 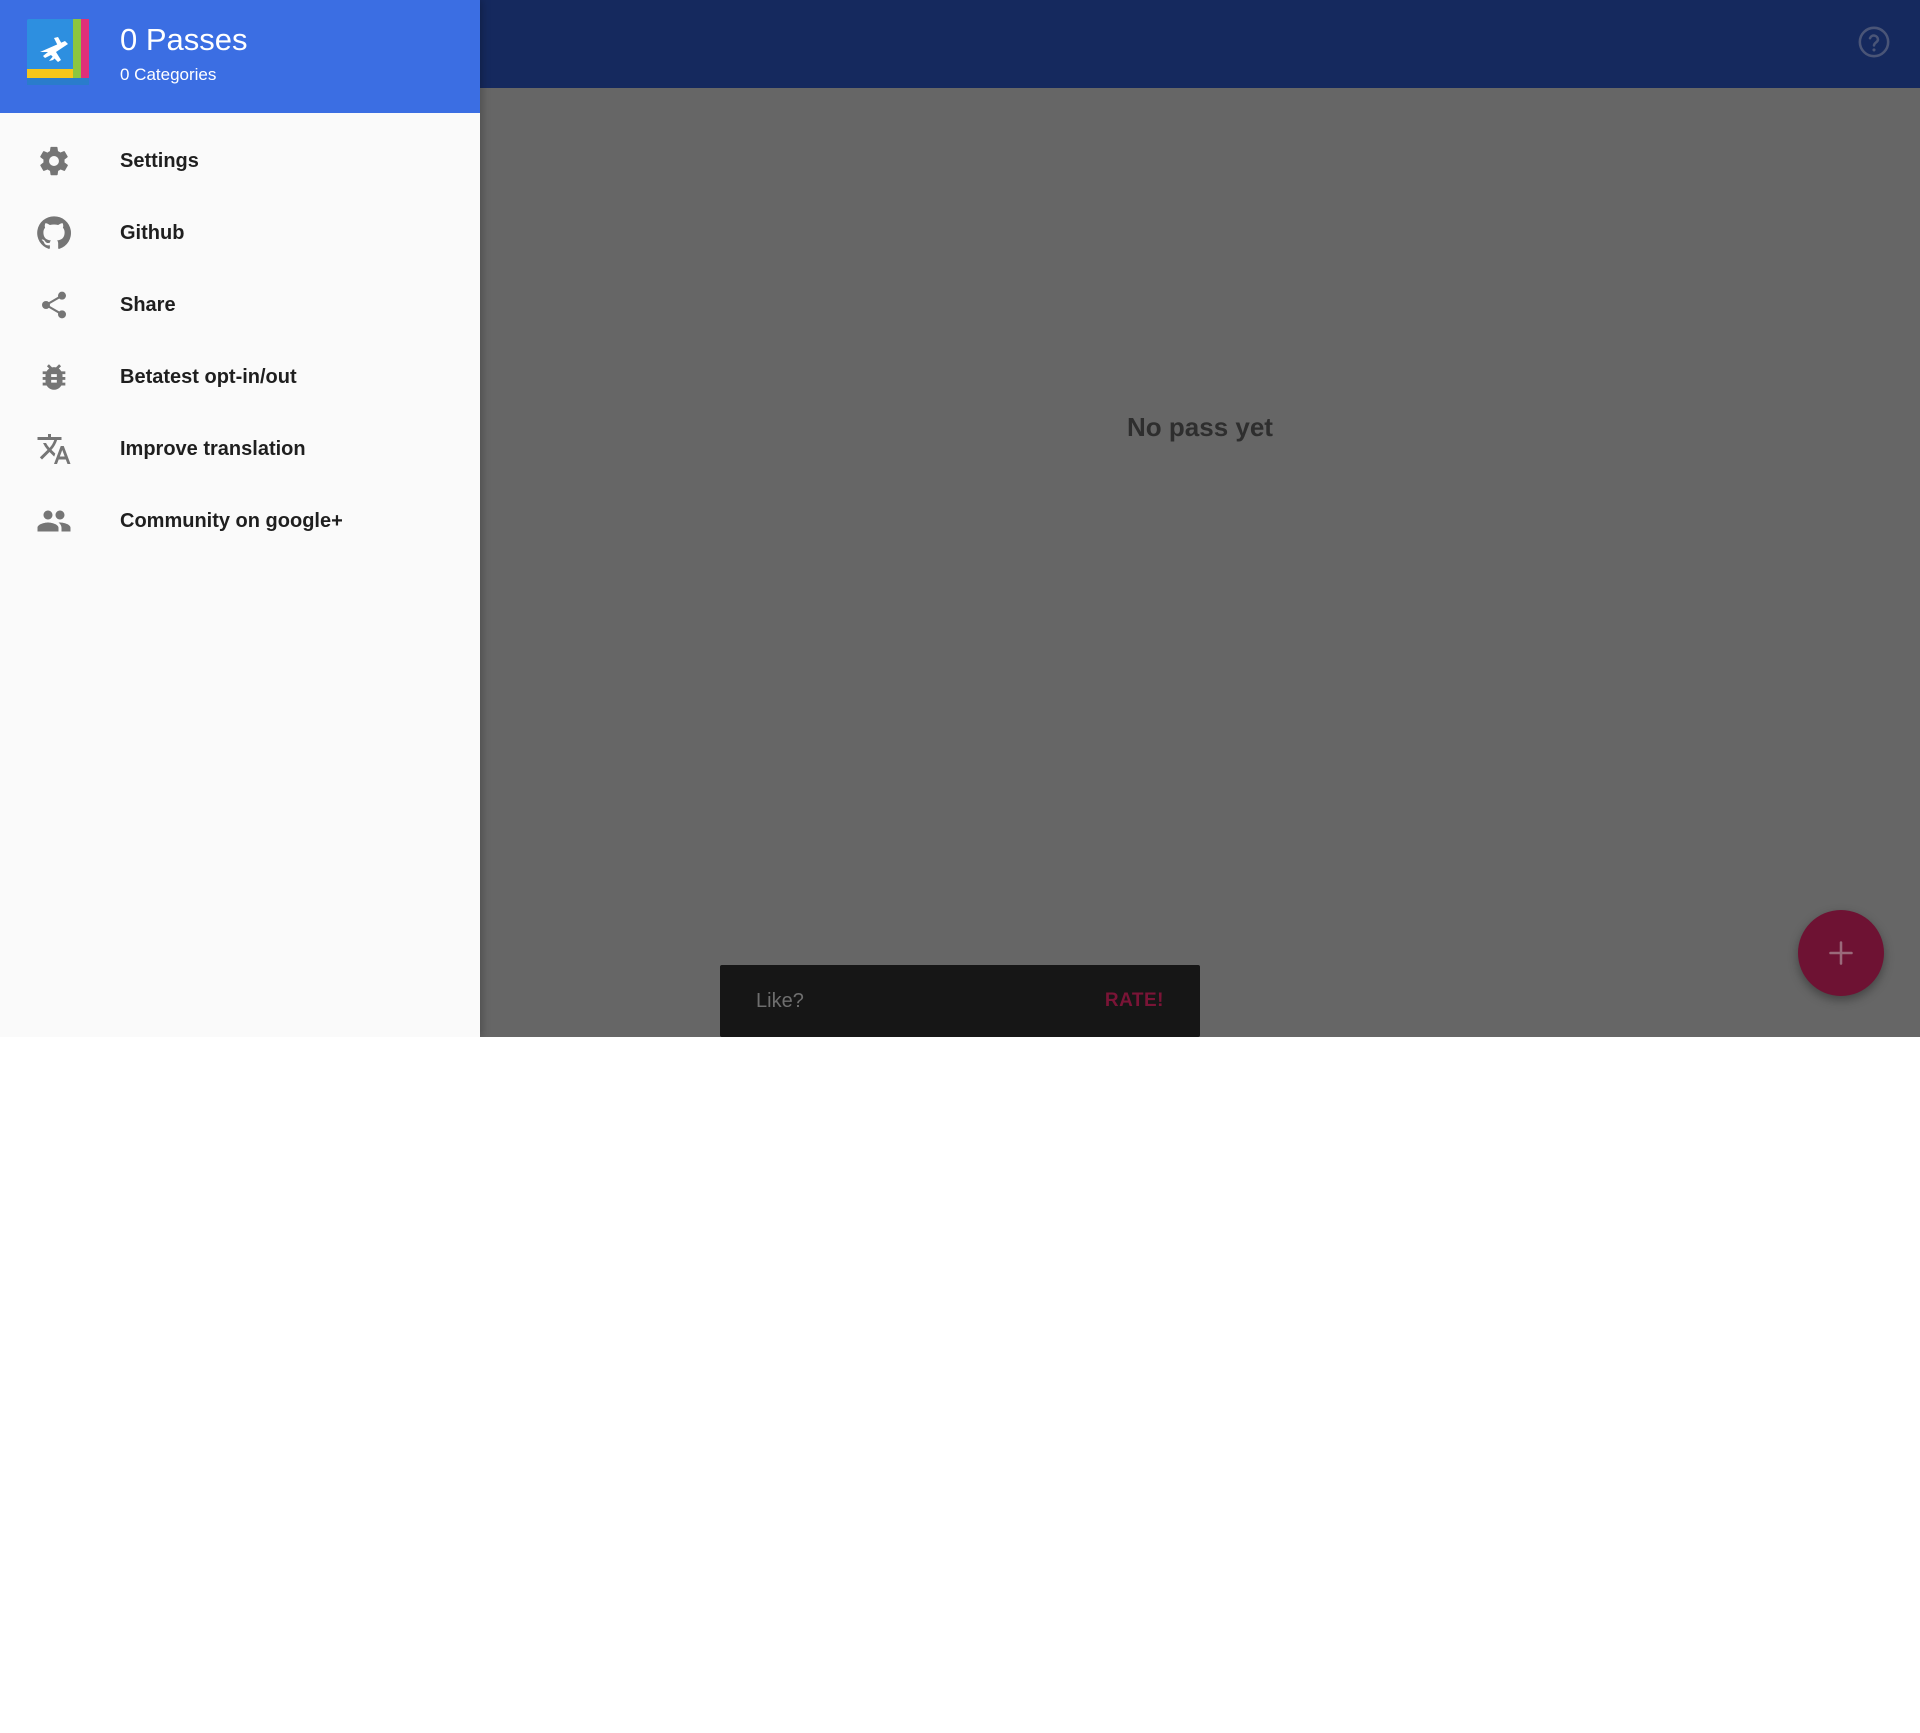 What do you see at coordinates (780, 1000) in the screenshot?
I see `snackbar-message: Like?` at bounding box center [780, 1000].